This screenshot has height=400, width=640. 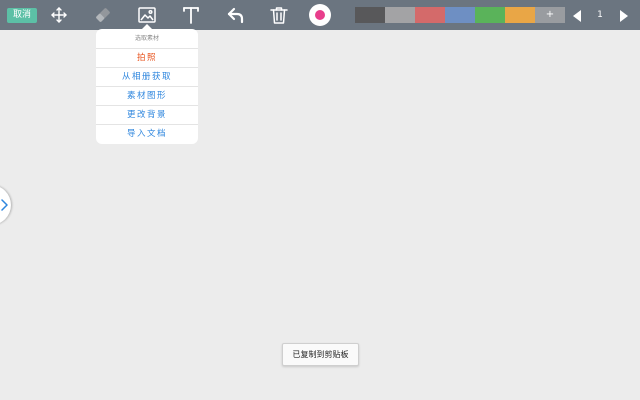 I want to click on trash-icon, so click(x=279, y=15).